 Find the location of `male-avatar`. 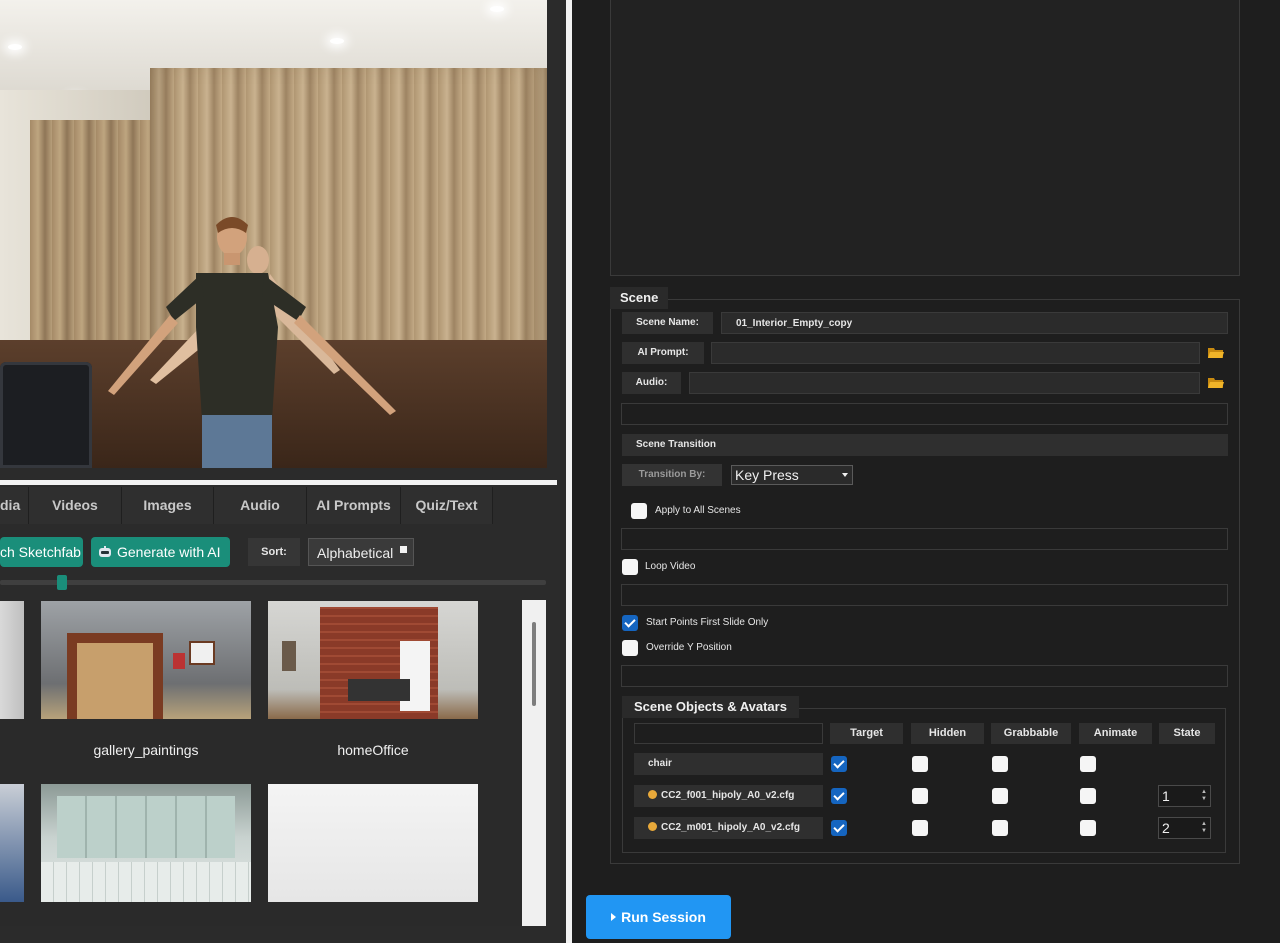

male-avatar is located at coordinates (252, 342).